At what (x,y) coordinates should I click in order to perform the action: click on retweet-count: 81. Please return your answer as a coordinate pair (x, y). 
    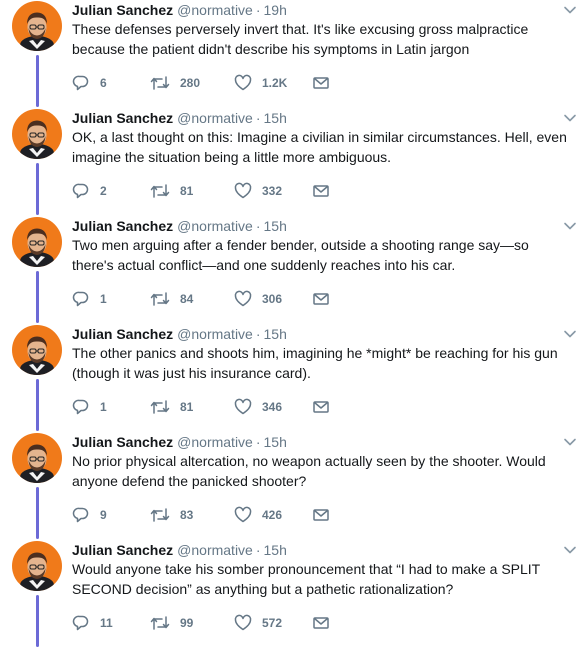
    Looking at the image, I should click on (187, 407).